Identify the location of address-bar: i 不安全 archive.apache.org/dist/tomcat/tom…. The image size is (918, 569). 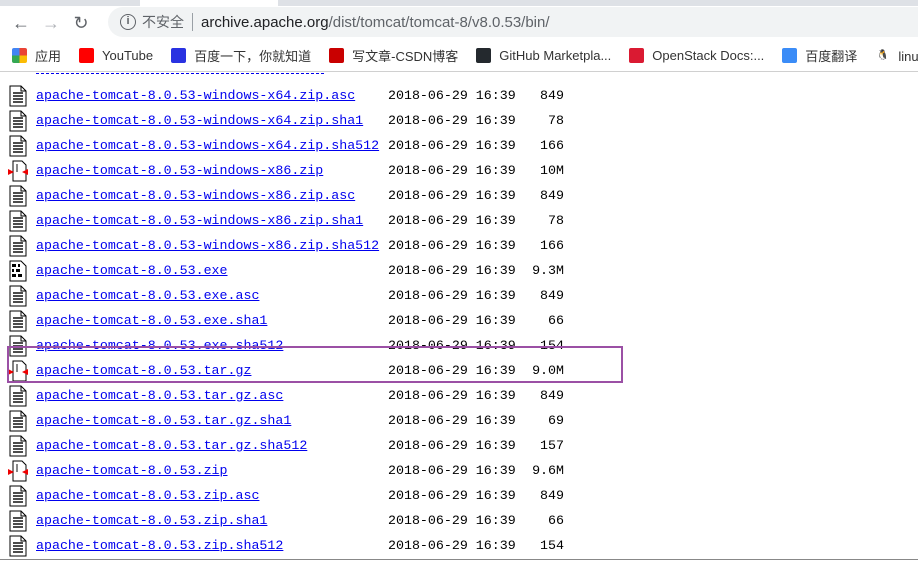
(513, 22).